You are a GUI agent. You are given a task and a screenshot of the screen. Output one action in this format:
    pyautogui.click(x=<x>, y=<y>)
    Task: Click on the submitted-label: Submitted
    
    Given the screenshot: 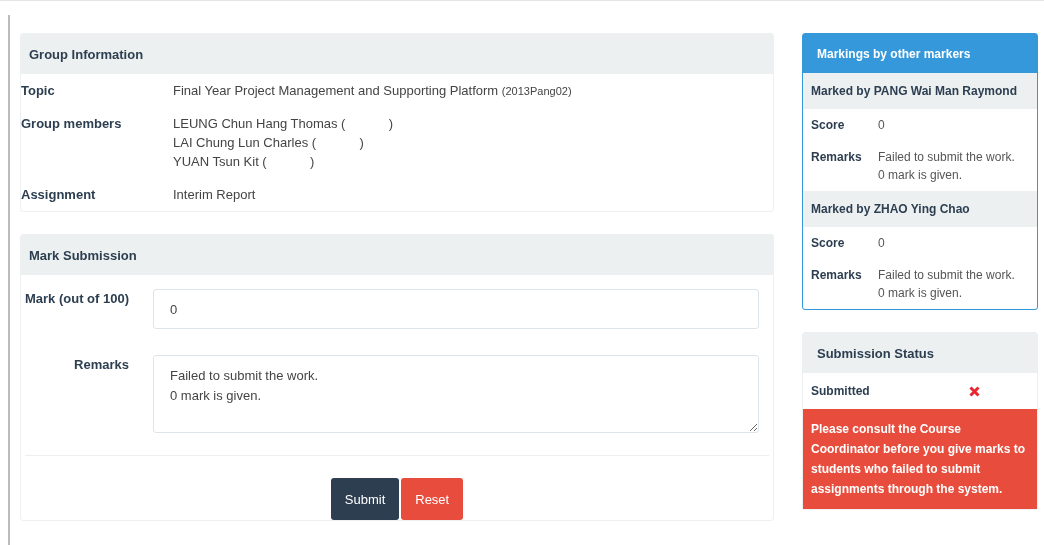 What is the action you would take?
    pyautogui.click(x=841, y=391)
    